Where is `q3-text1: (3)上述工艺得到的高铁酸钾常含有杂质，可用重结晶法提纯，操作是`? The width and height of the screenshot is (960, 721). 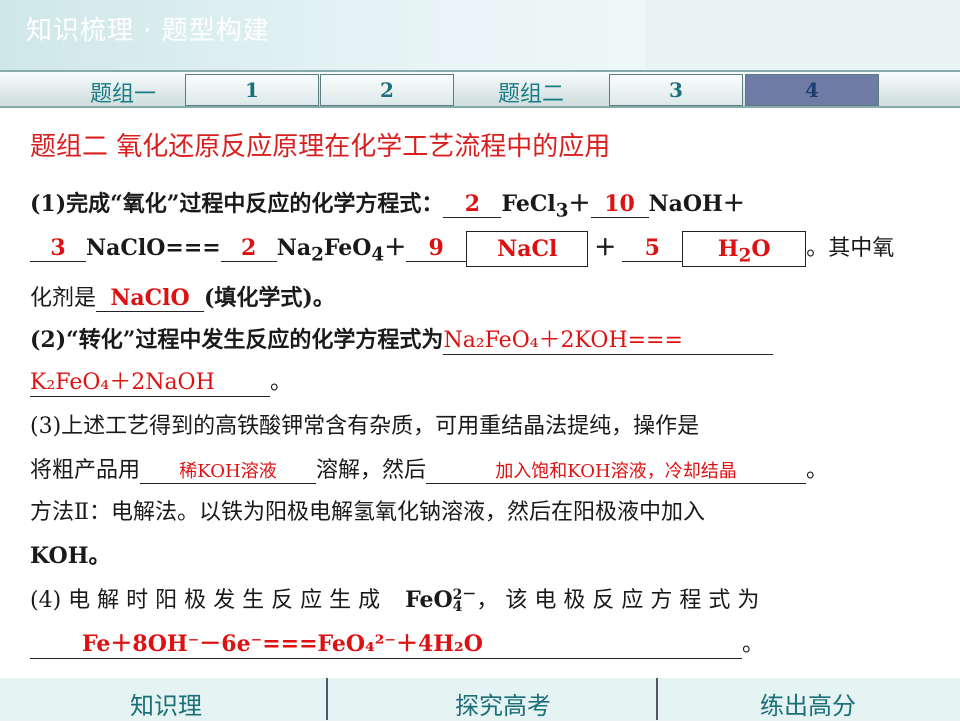 q3-text1: (3)上述工艺得到的高铁酸钾常含有杂质，可用重结晶法提纯，操作是 is located at coordinates (365, 426).